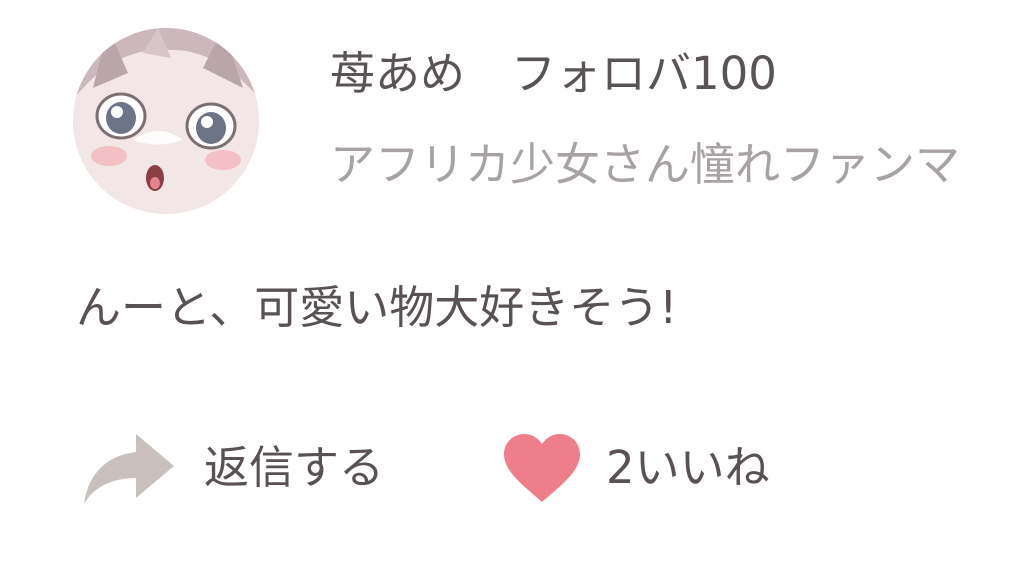 This screenshot has width=1024, height=576. I want to click on share-arrow-icon, so click(129, 469).